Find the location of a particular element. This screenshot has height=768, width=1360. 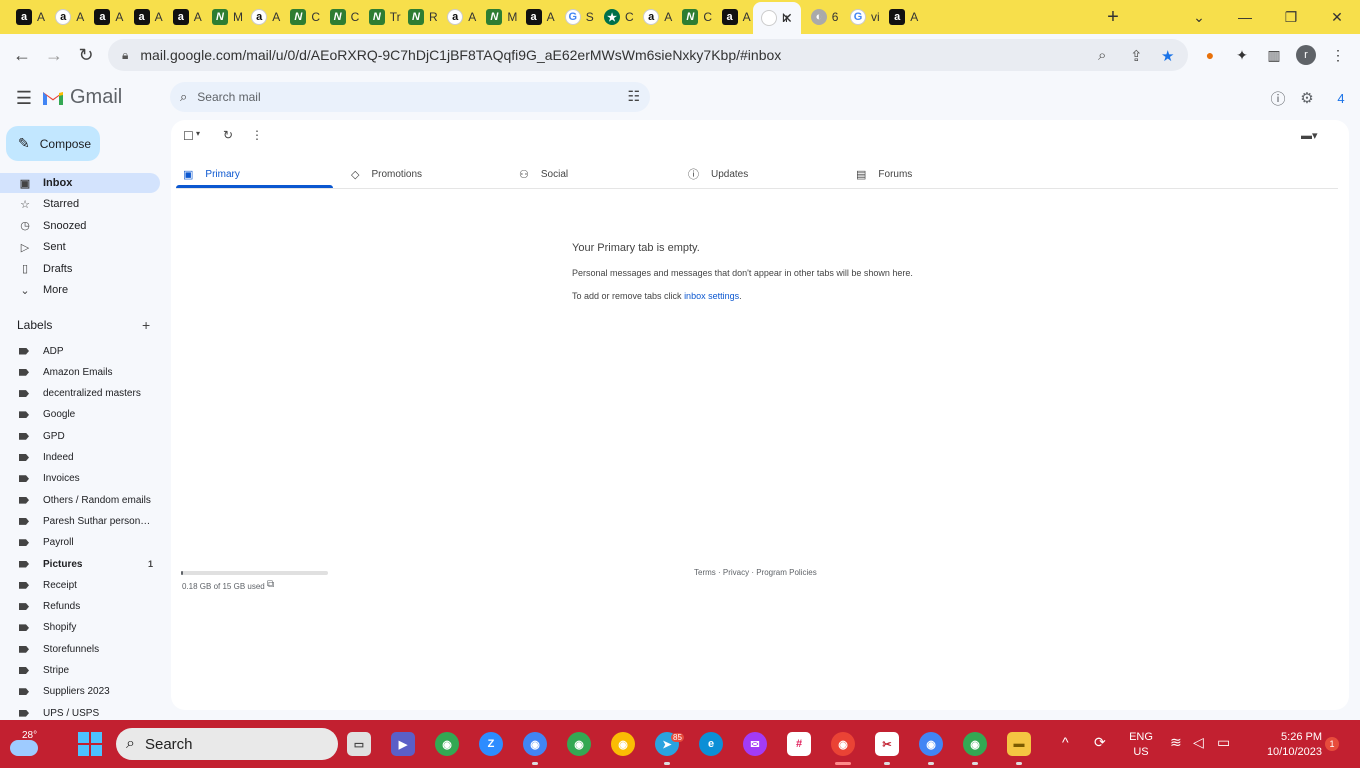

notification-badge: 1 is located at coordinates (1332, 744).